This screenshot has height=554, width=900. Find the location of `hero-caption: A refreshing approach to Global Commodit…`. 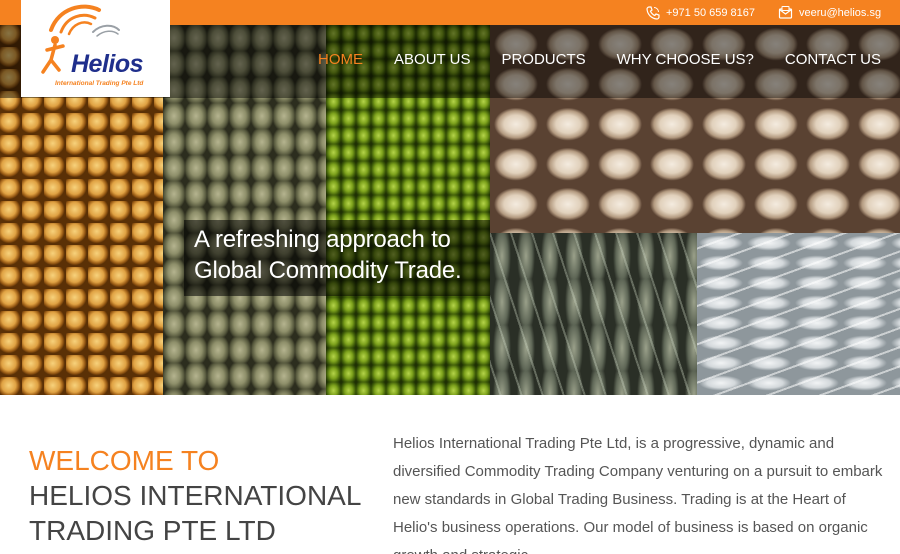

hero-caption: A refreshing approach to Global Commodit… is located at coordinates (337, 258).